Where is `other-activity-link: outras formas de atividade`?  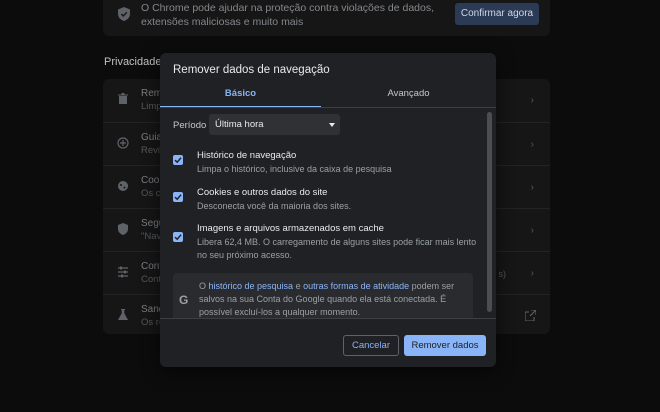 other-activity-link: outras formas de atividade is located at coordinates (356, 286).